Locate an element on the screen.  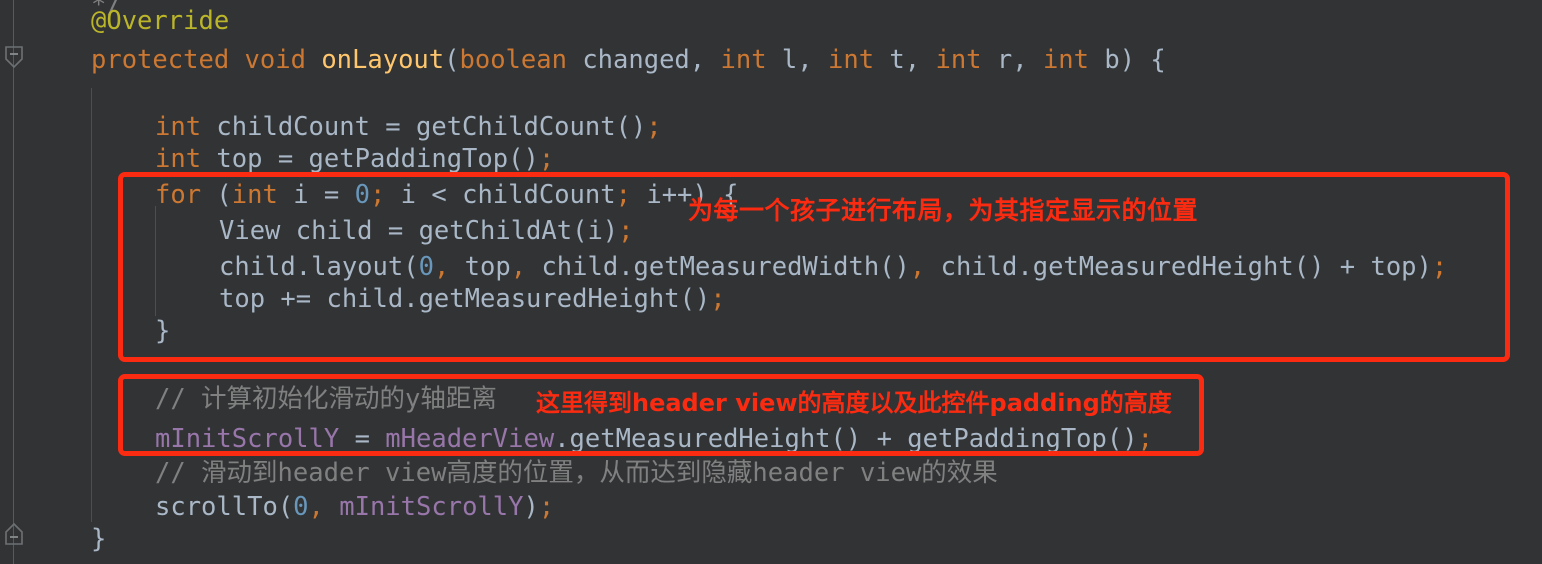
code-token: i < childCount is located at coordinates (500, 195).